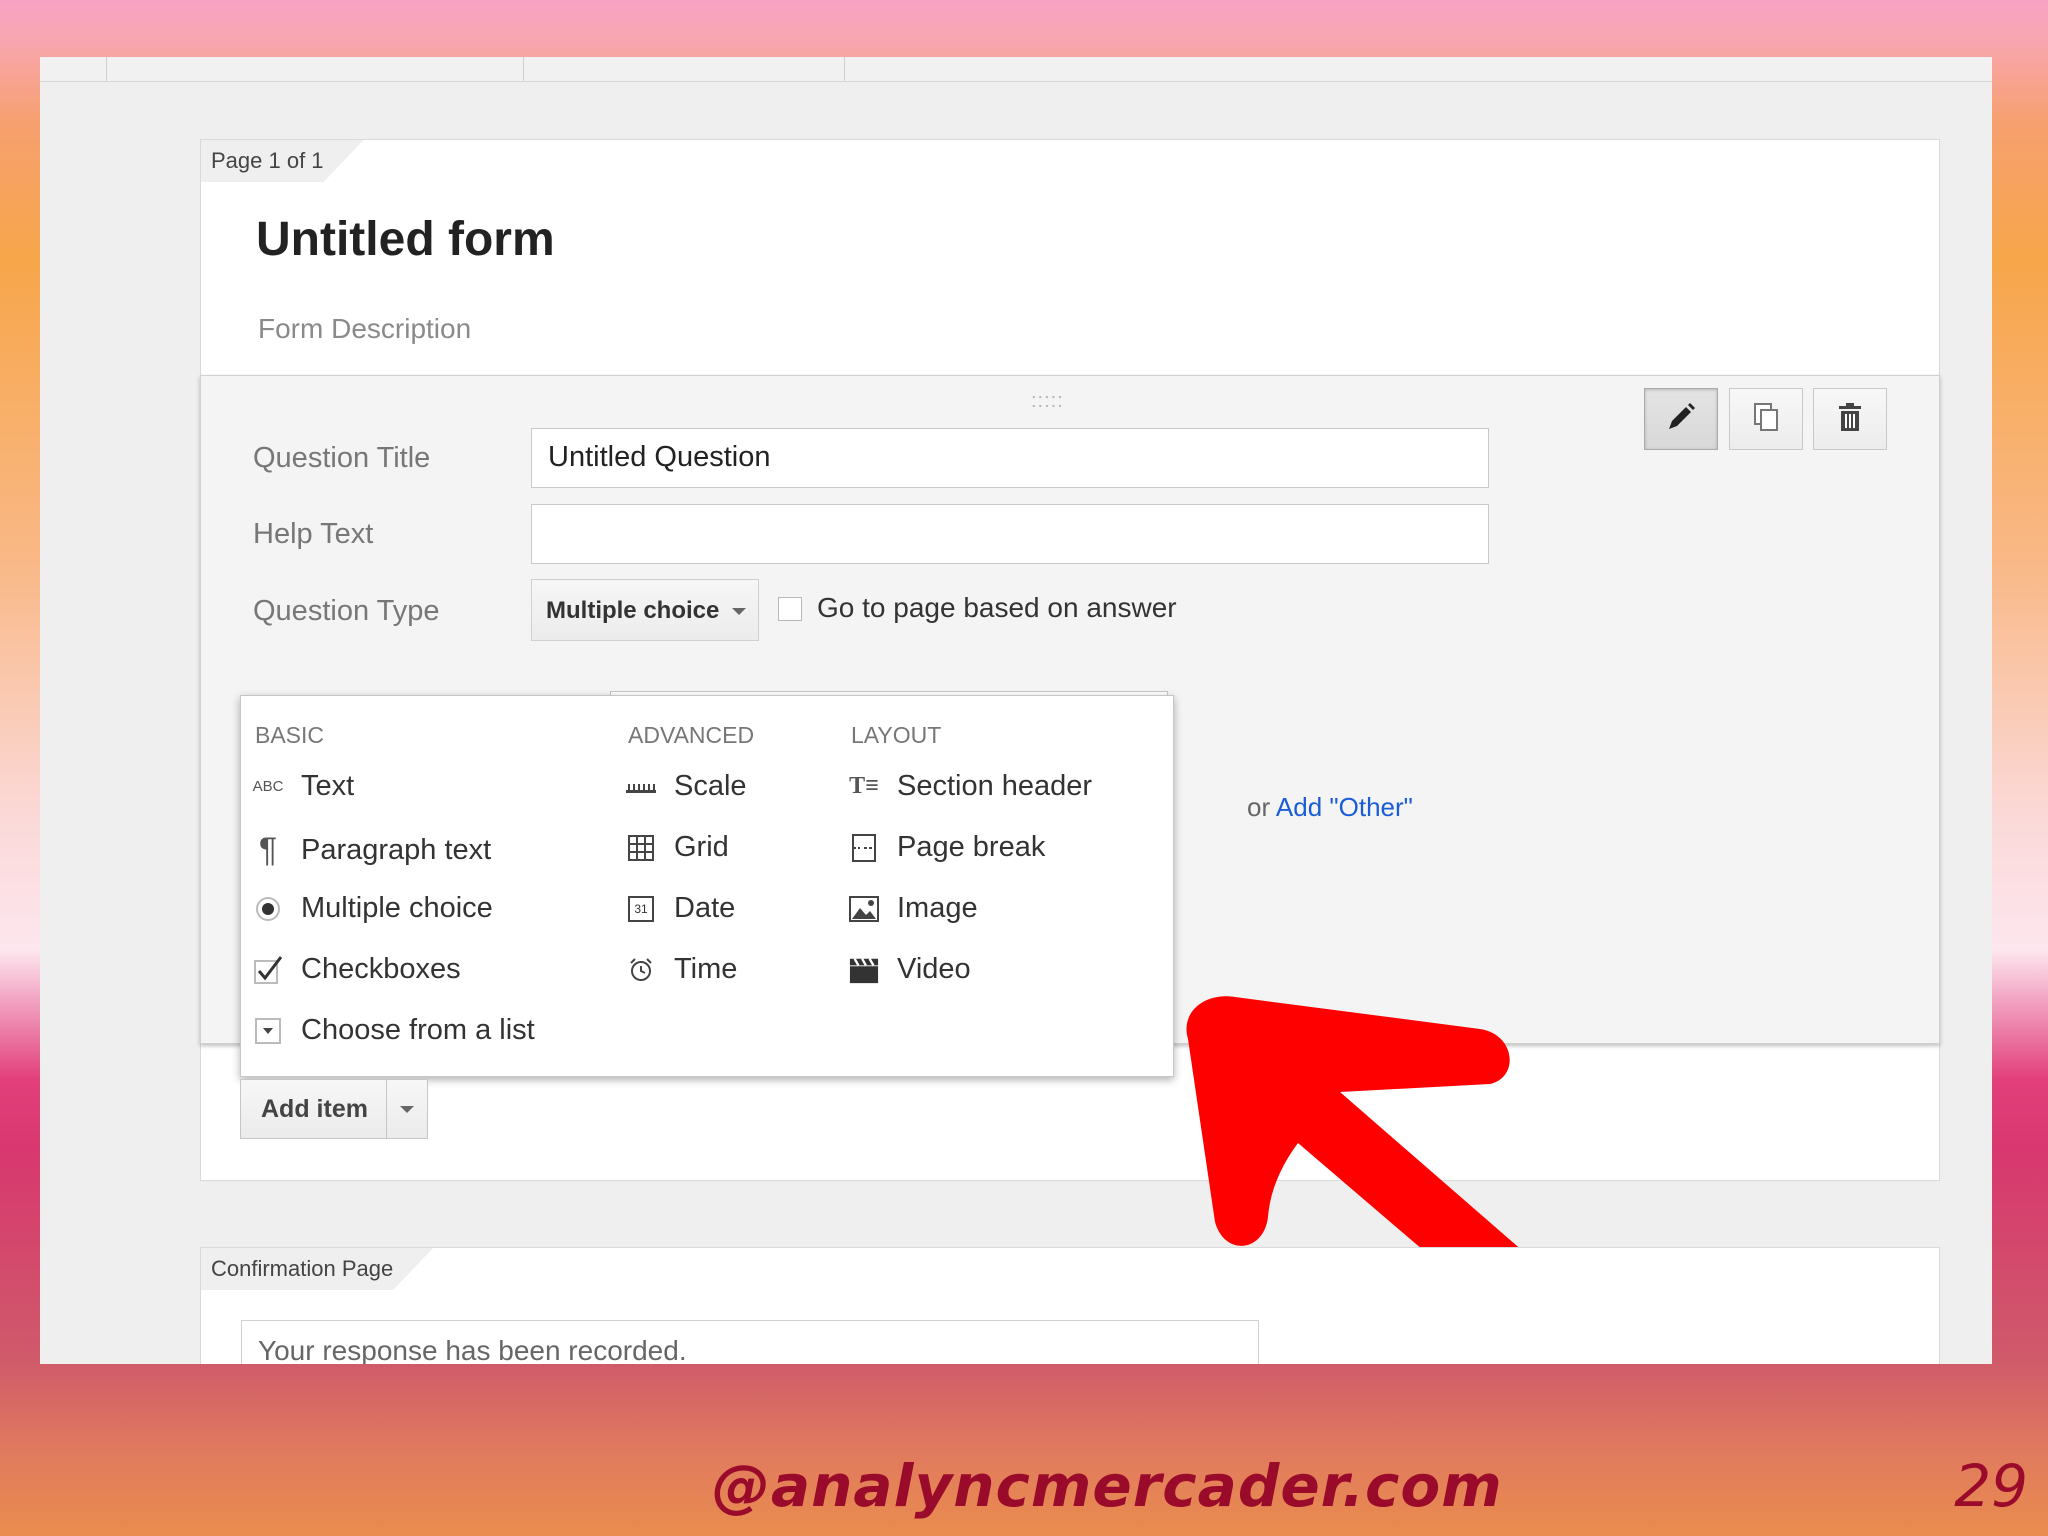 Image resolution: width=2048 pixels, height=1536 pixels. What do you see at coordinates (641, 787) in the screenshot?
I see `scale-icon` at bounding box center [641, 787].